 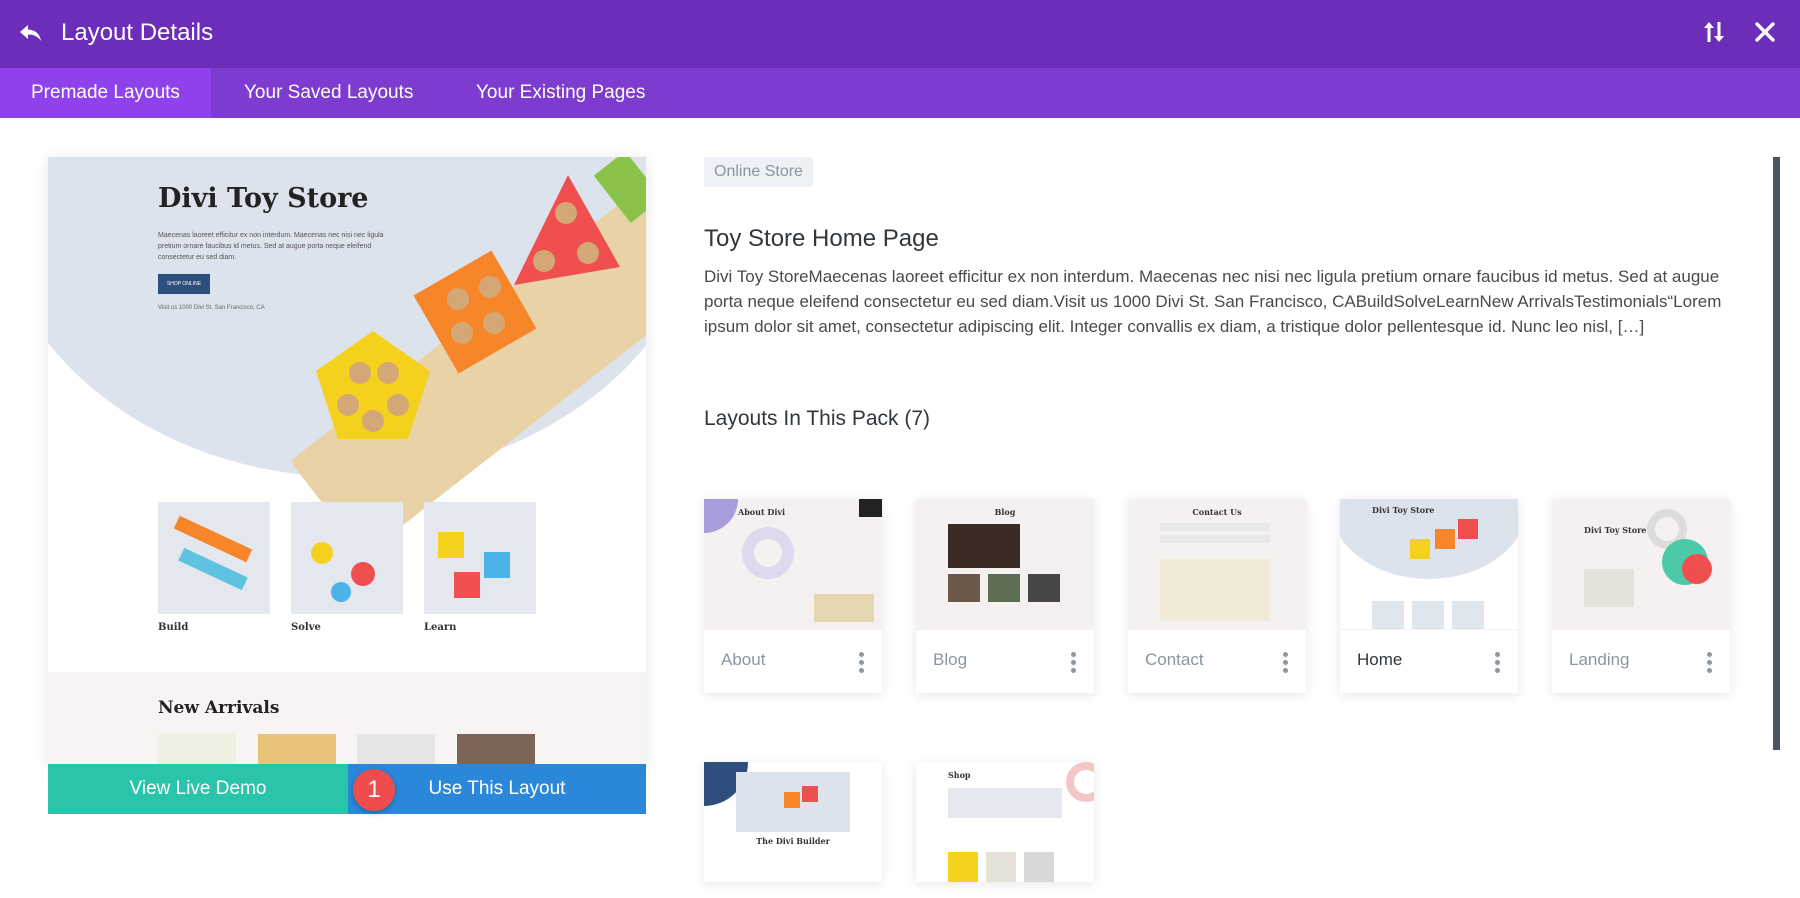 What do you see at coordinates (211, 308) in the screenshot?
I see `preview-address: Visit us 1000 Divi St. San Francisco, CA` at bounding box center [211, 308].